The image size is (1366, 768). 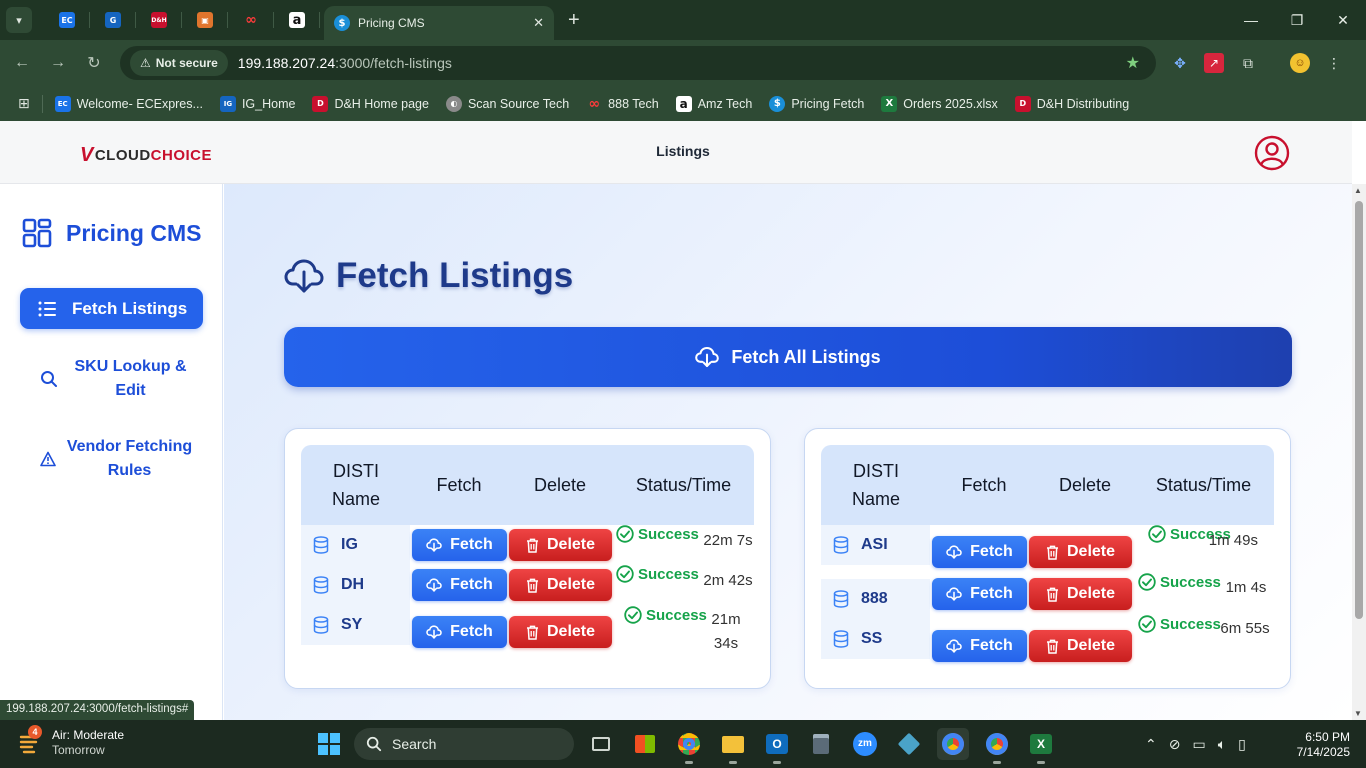 What do you see at coordinates (788, 357) in the screenshot?
I see `fetch-all-listings-button: Fetch All Listings` at bounding box center [788, 357].